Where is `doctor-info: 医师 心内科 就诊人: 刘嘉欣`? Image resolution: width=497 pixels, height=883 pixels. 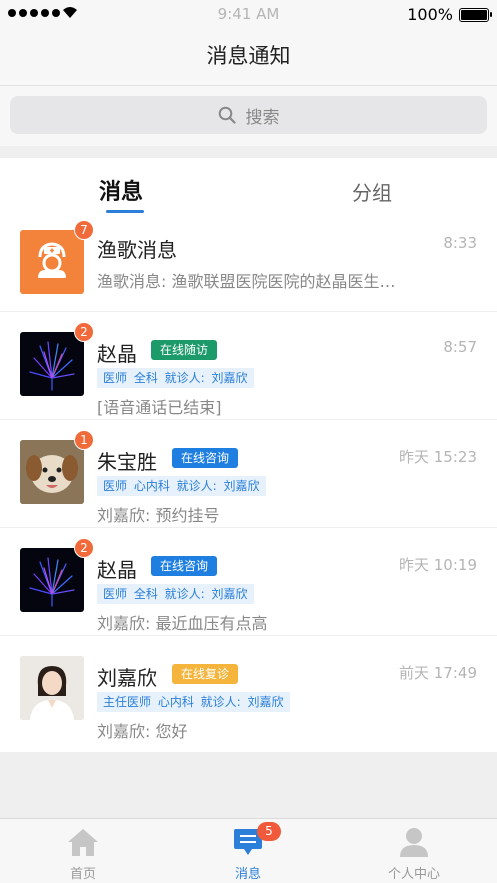
doctor-info: 医师 心内科 就诊人: 刘嘉欣 is located at coordinates (181, 486).